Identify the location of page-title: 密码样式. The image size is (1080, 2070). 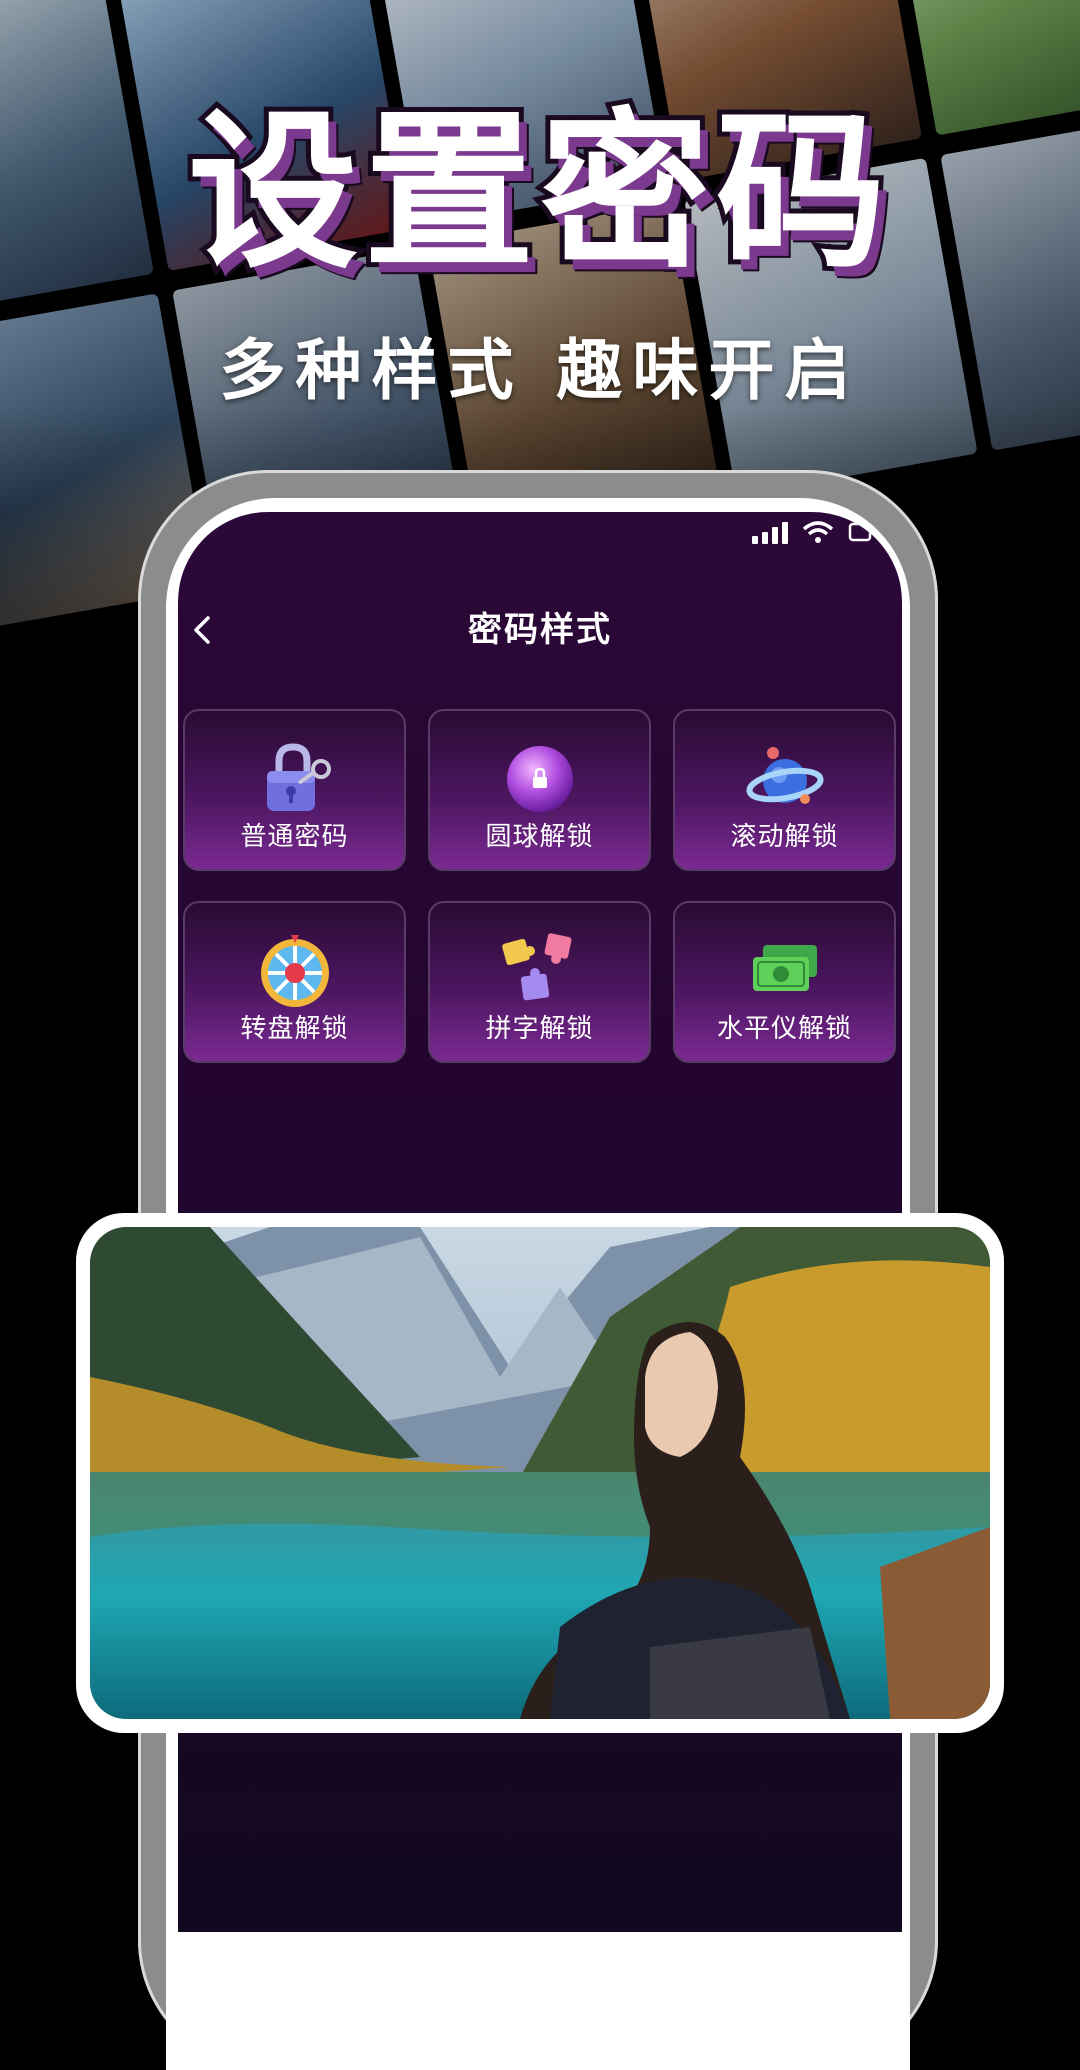
(540, 630).